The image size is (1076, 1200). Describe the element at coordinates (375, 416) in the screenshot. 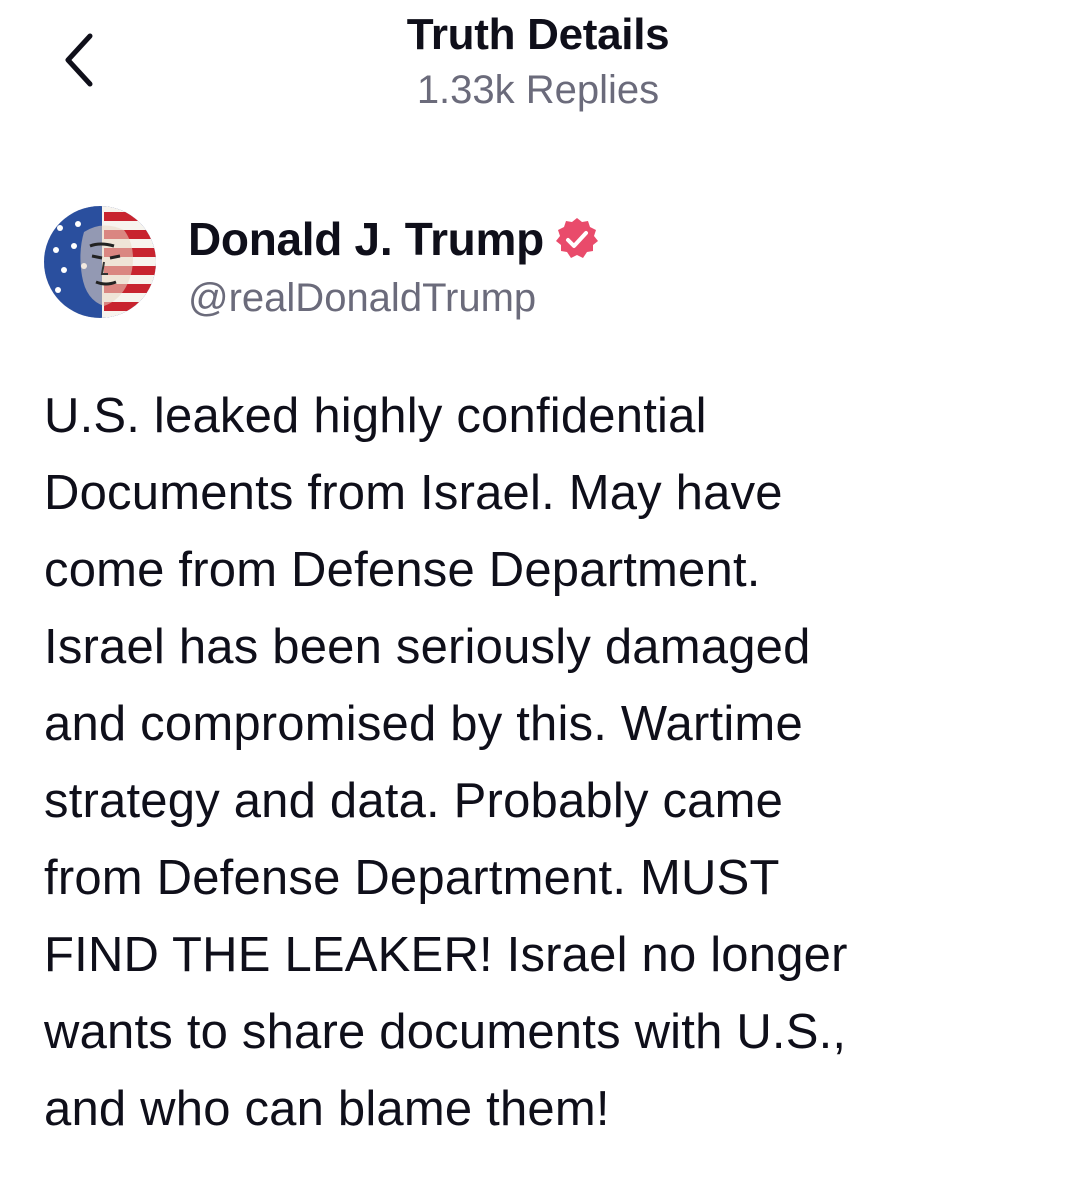

I see `post-line: U.S. leaked highly confidential` at that location.